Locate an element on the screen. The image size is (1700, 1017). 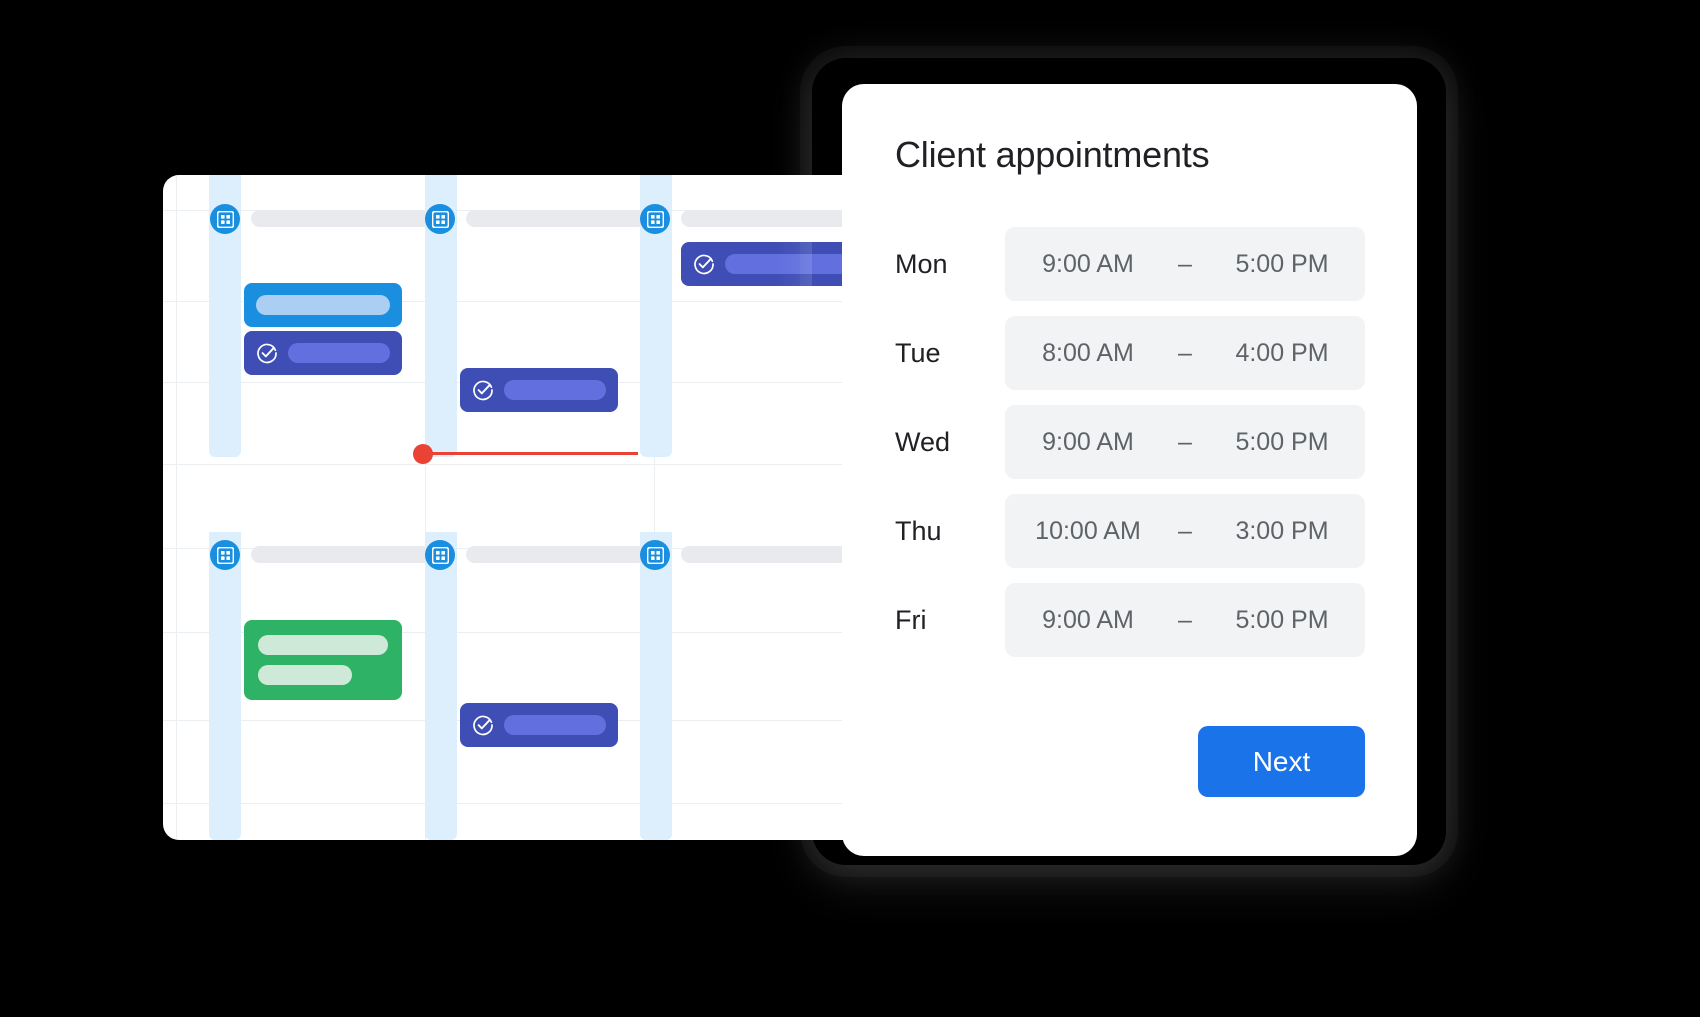
time-range-field: 8:00 AM – 4:00 PM is located at coordinates (1185, 353).